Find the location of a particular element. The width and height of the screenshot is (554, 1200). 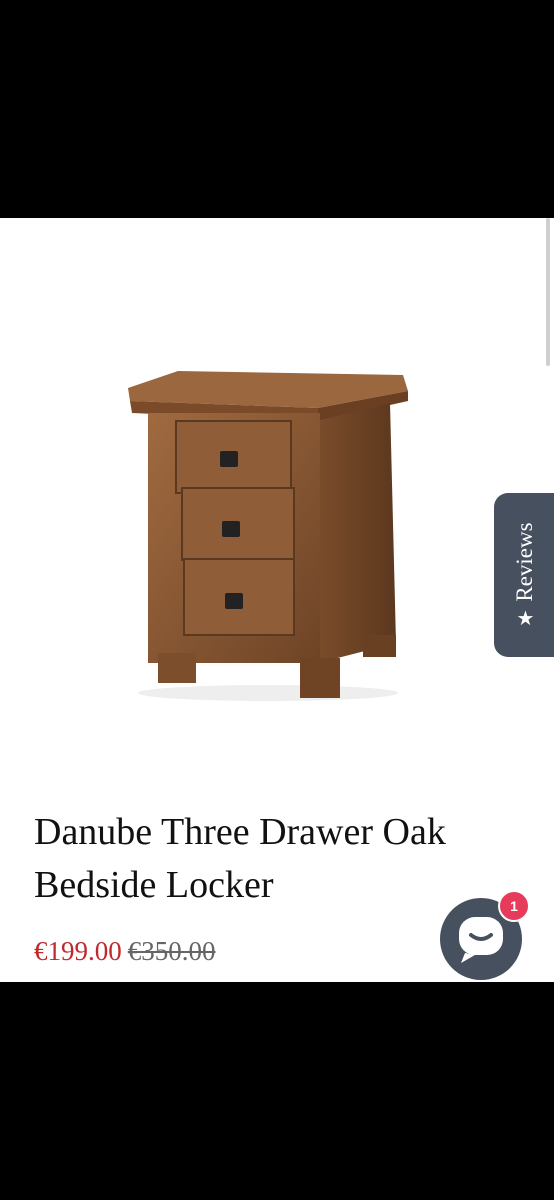

price-row: €199.00 €350.00 is located at coordinates (125, 951).